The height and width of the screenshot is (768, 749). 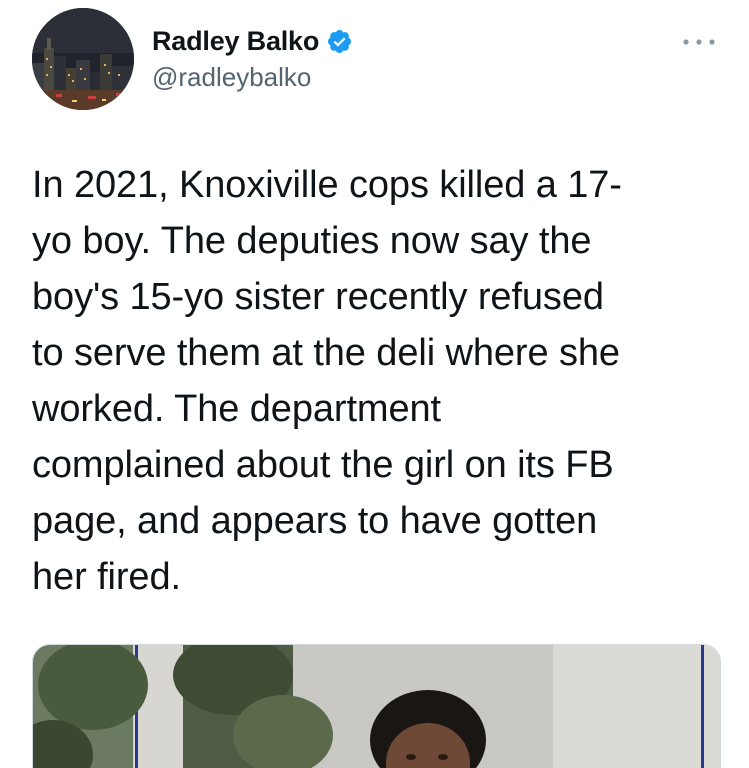 I want to click on author-info: Radley Balko @radleybalko, so click(x=252, y=57).